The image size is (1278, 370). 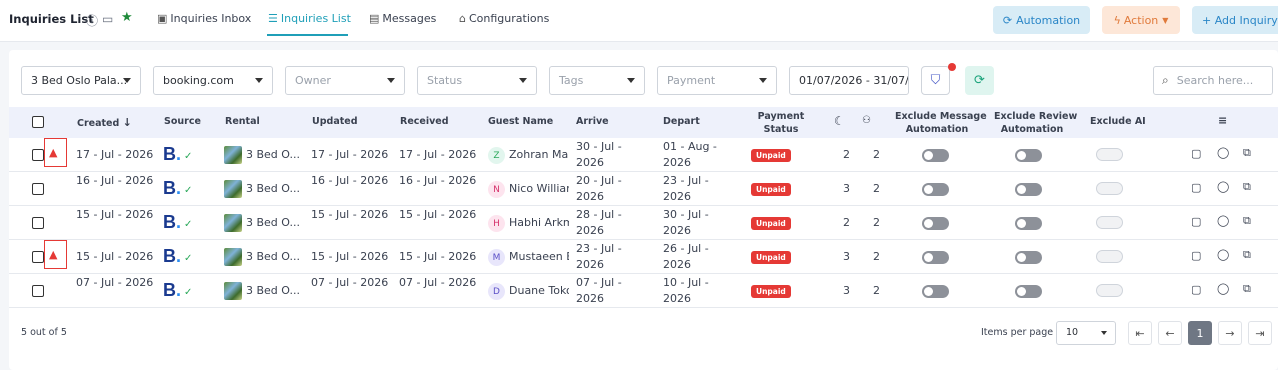 What do you see at coordinates (690, 154) in the screenshot?
I see `depart-cell: 01 - Aug - 2026` at bounding box center [690, 154].